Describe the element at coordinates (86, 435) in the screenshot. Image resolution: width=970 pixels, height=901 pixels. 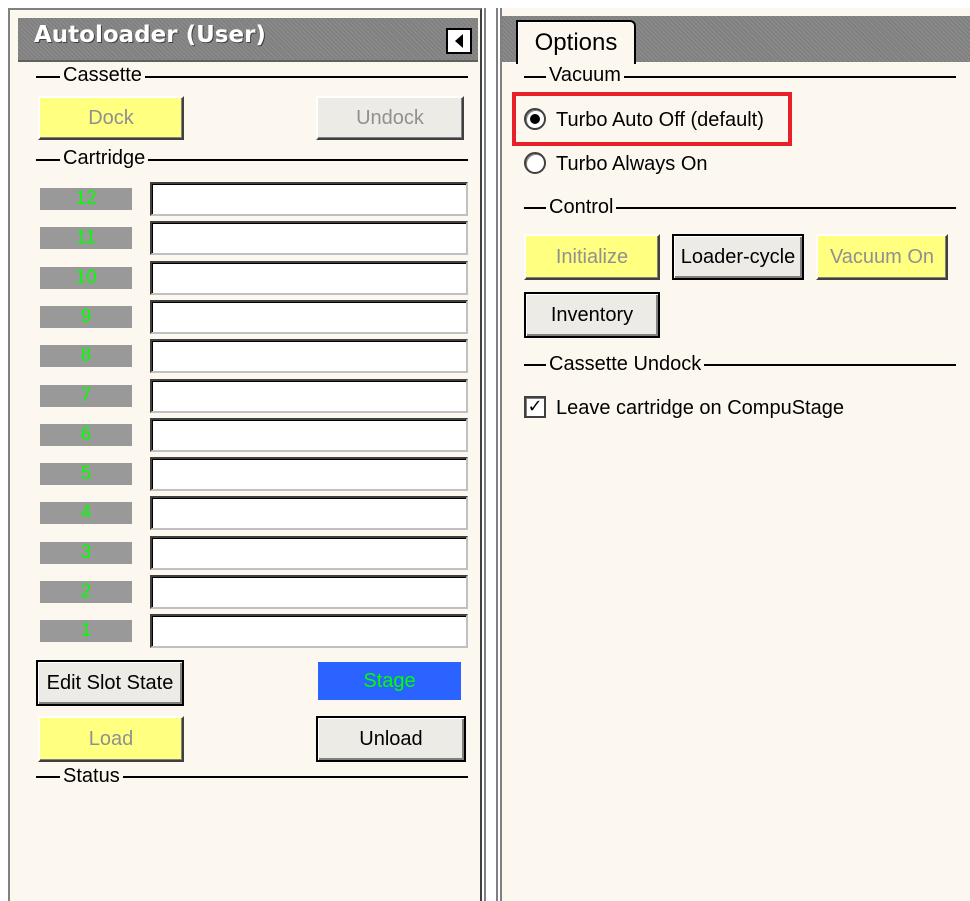
I see `slot-number: 6` at that location.